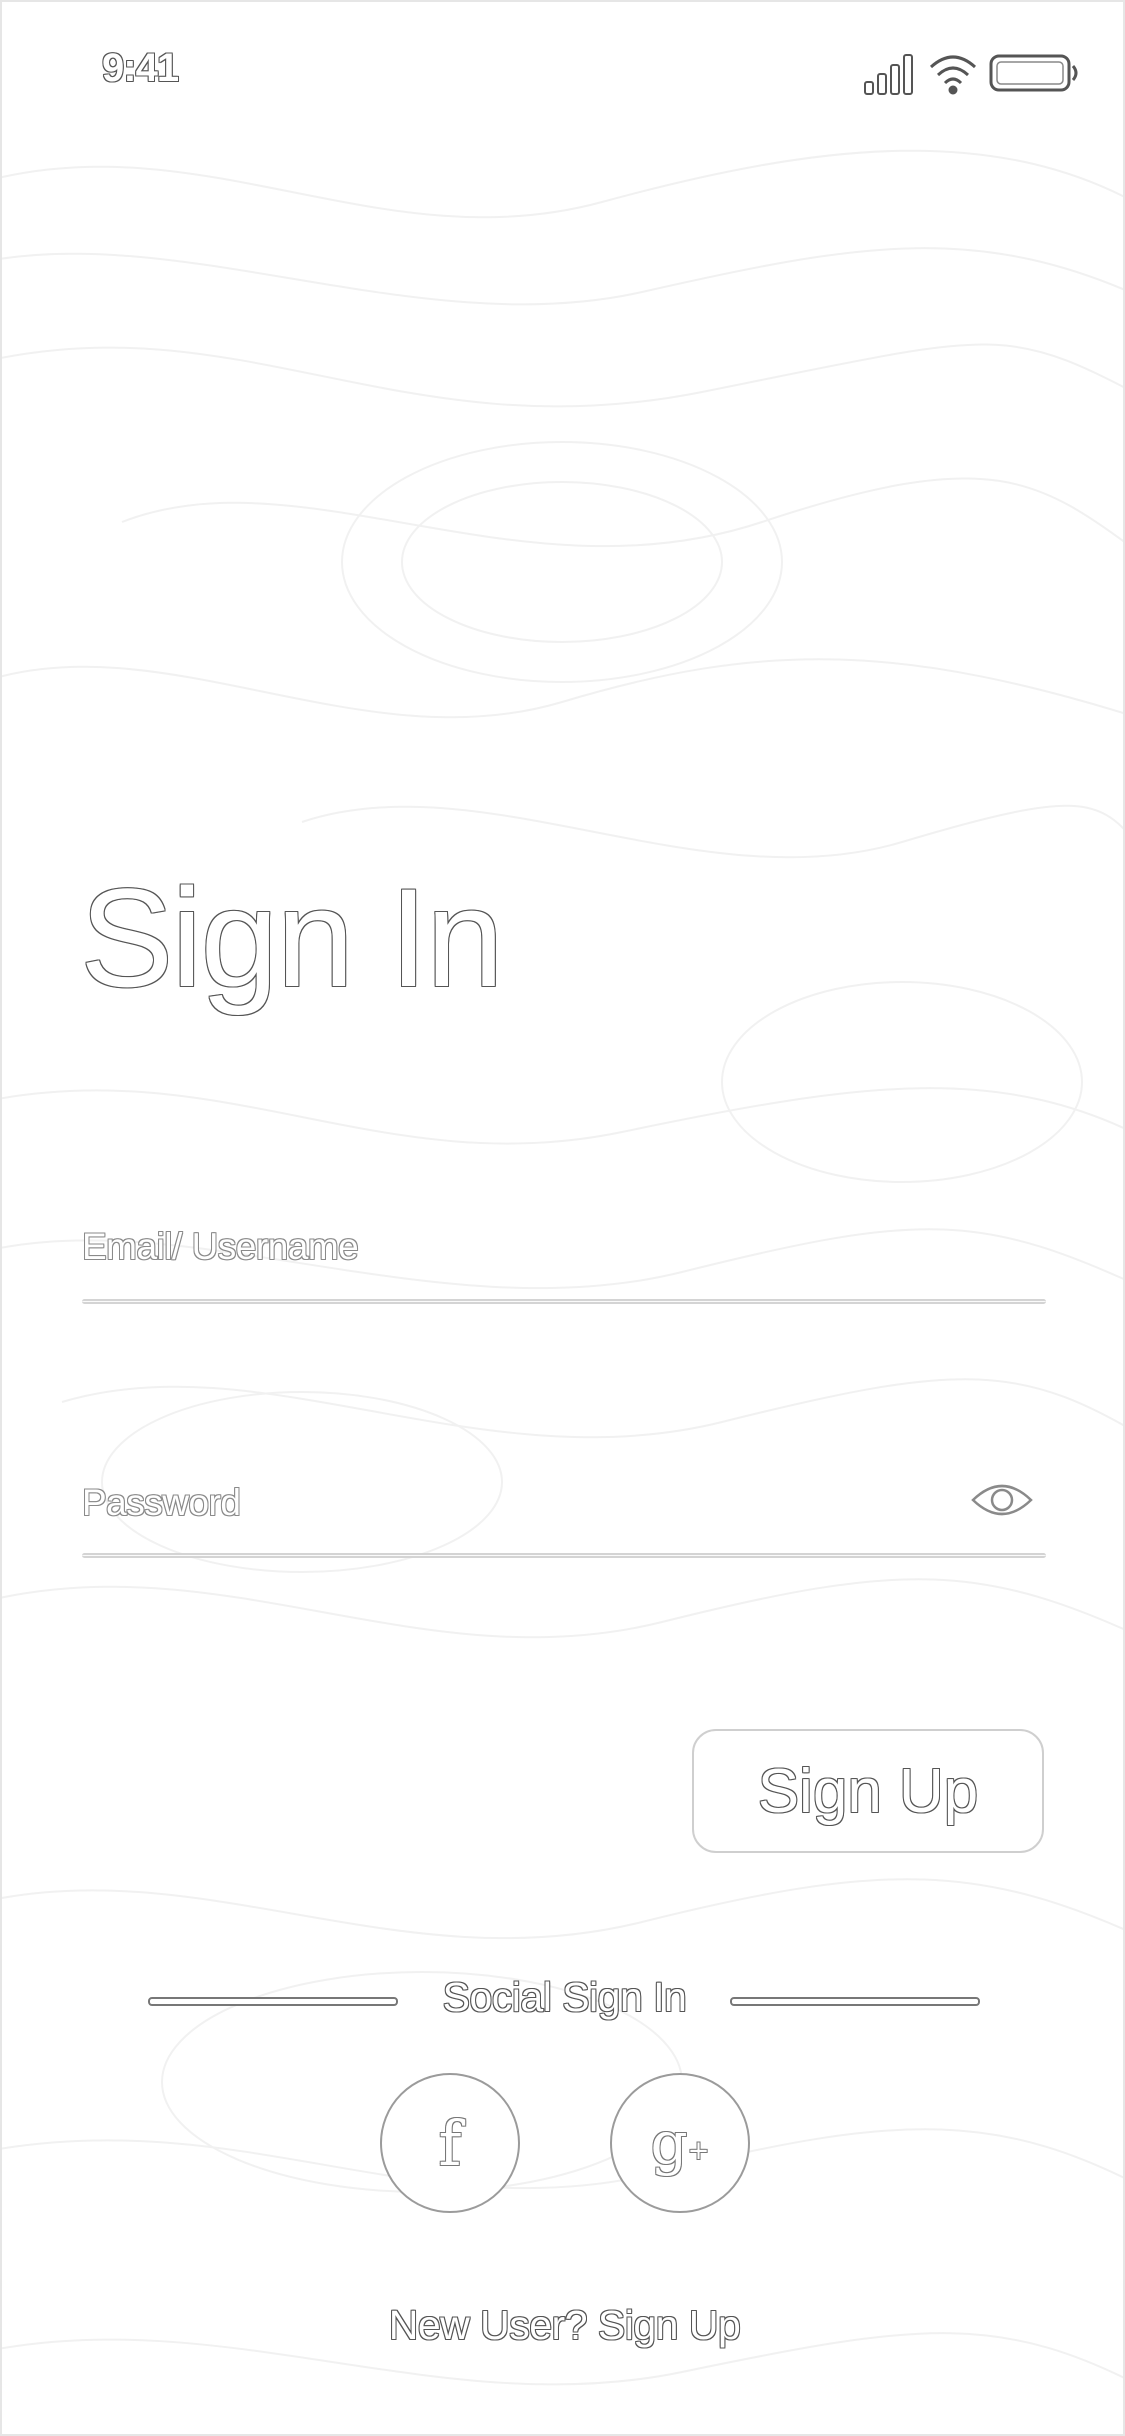 Image resolution: width=1125 pixels, height=2436 pixels. What do you see at coordinates (514, 1507) in the screenshot?
I see `password-field` at bounding box center [514, 1507].